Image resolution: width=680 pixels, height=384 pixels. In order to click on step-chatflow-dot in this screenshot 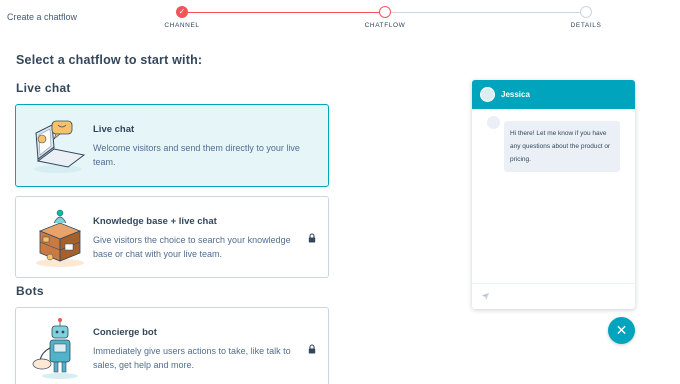, I will do `click(385, 12)`.